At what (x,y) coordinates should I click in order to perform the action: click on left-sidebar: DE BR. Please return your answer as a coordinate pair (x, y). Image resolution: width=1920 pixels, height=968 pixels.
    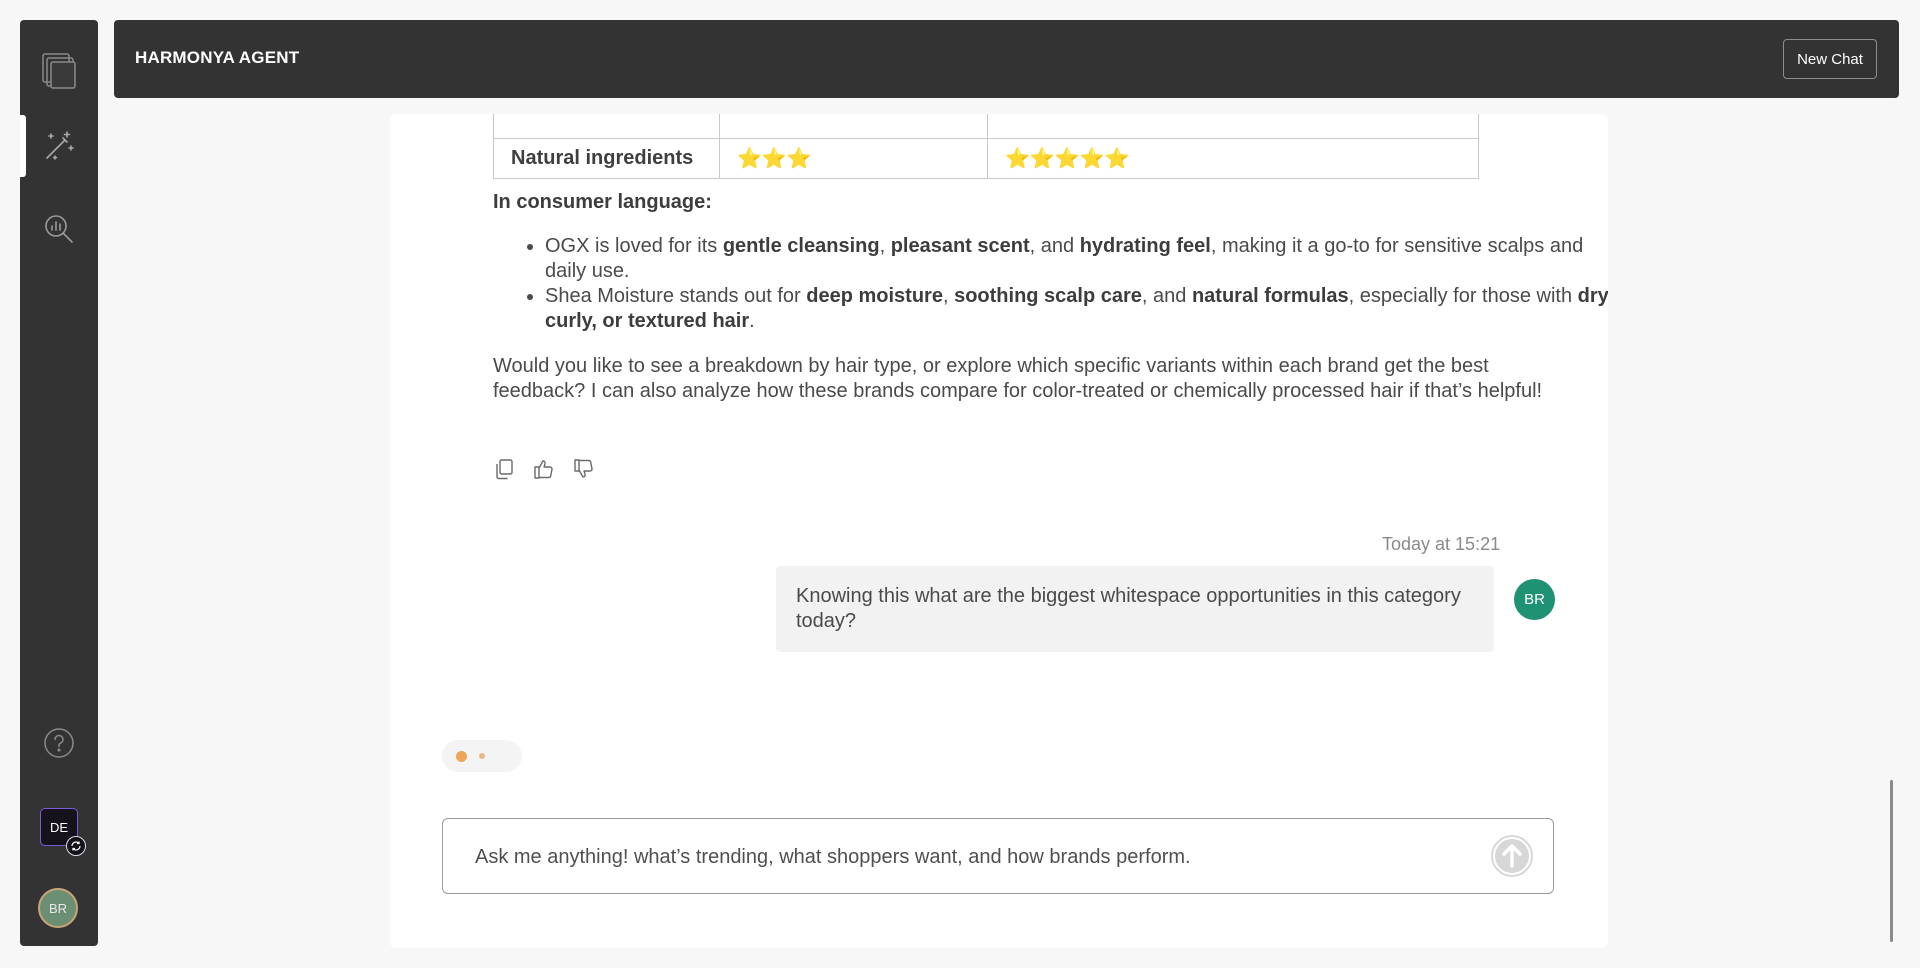
    Looking at the image, I should click on (59, 483).